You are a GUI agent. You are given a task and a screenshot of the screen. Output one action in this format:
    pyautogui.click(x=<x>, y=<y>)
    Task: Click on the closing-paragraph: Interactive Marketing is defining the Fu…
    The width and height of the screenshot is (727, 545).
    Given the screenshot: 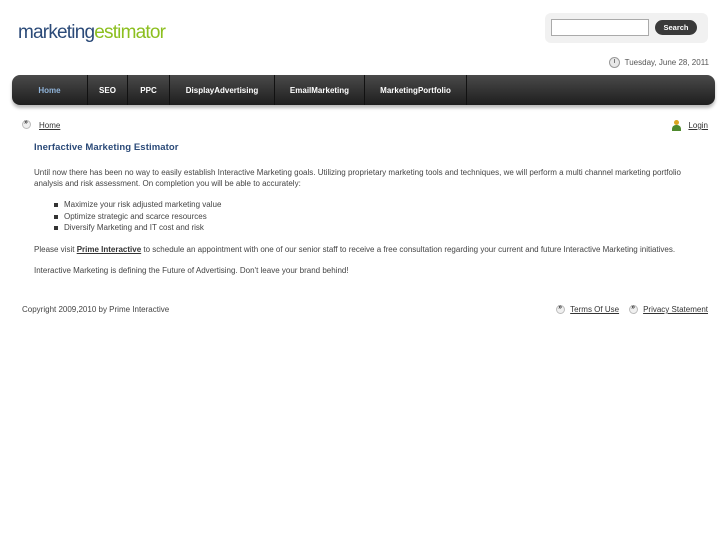 What is the action you would take?
    pyautogui.click(x=191, y=270)
    